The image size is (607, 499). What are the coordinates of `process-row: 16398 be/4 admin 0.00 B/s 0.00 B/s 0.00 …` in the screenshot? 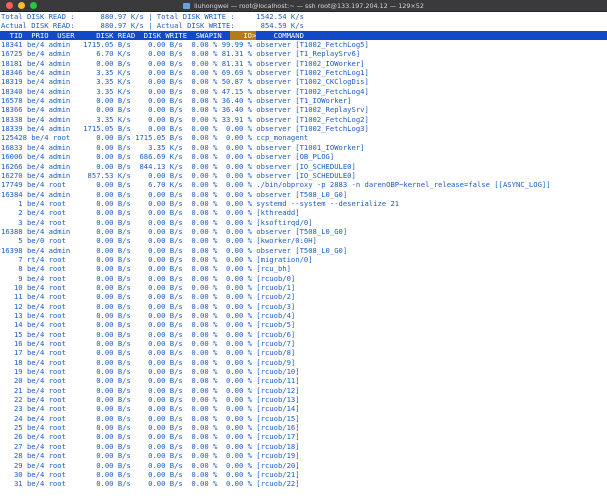 It's located at (174, 250).